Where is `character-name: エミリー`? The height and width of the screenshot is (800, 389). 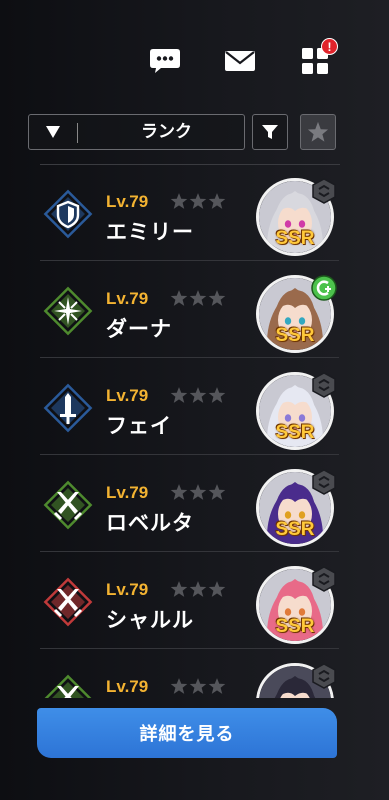
character-name: エミリー is located at coordinates (150, 232).